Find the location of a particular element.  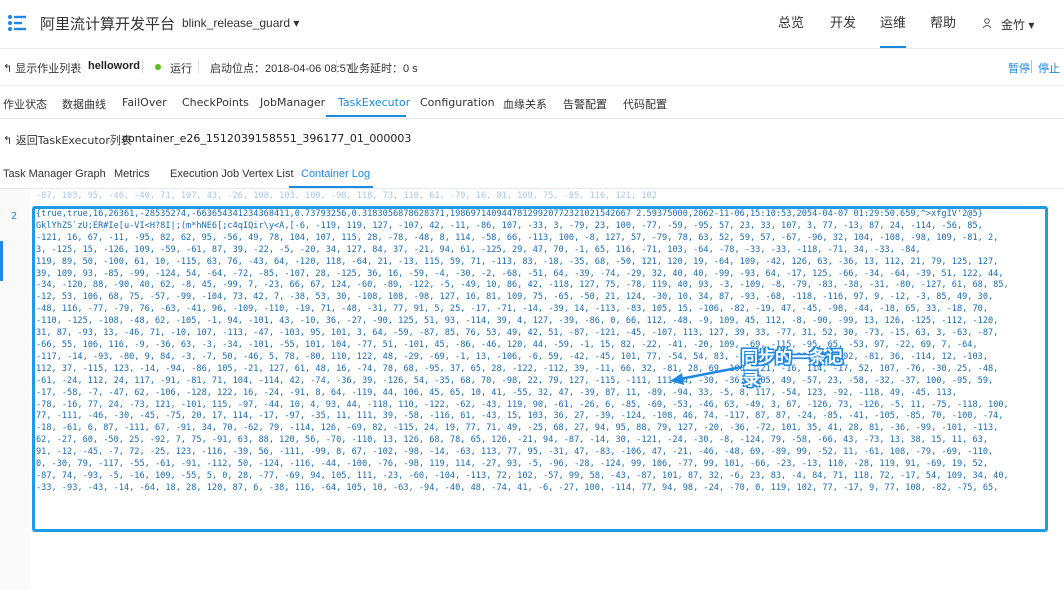

project-selector: blink_release_guard ▾ is located at coordinates (240, 23).